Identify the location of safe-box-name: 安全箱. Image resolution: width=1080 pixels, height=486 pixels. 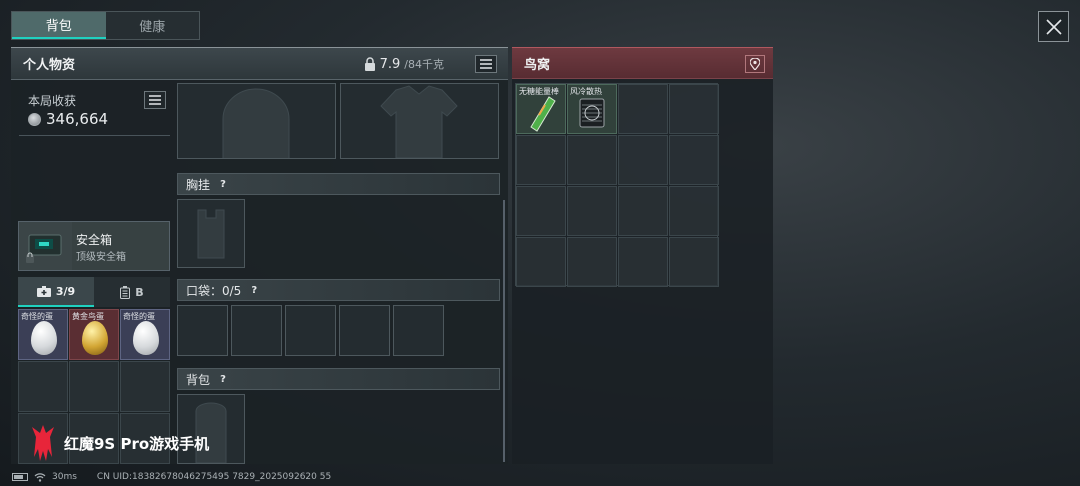
(94, 240).